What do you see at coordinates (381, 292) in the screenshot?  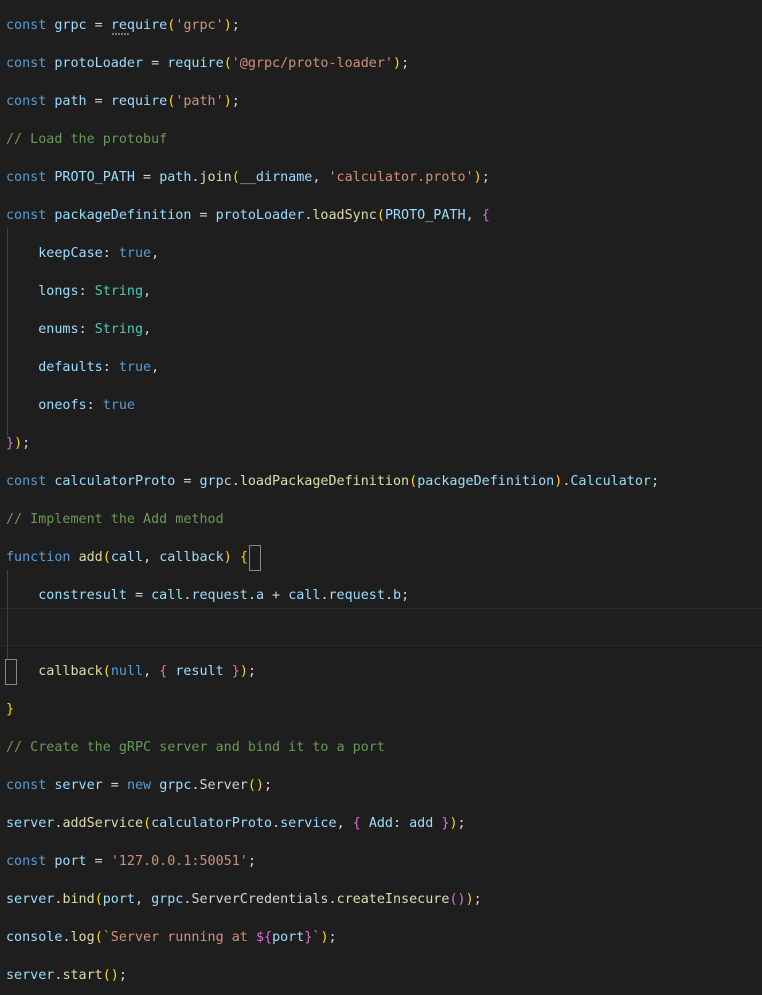 I see `code-line: longs: String,` at bounding box center [381, 292].